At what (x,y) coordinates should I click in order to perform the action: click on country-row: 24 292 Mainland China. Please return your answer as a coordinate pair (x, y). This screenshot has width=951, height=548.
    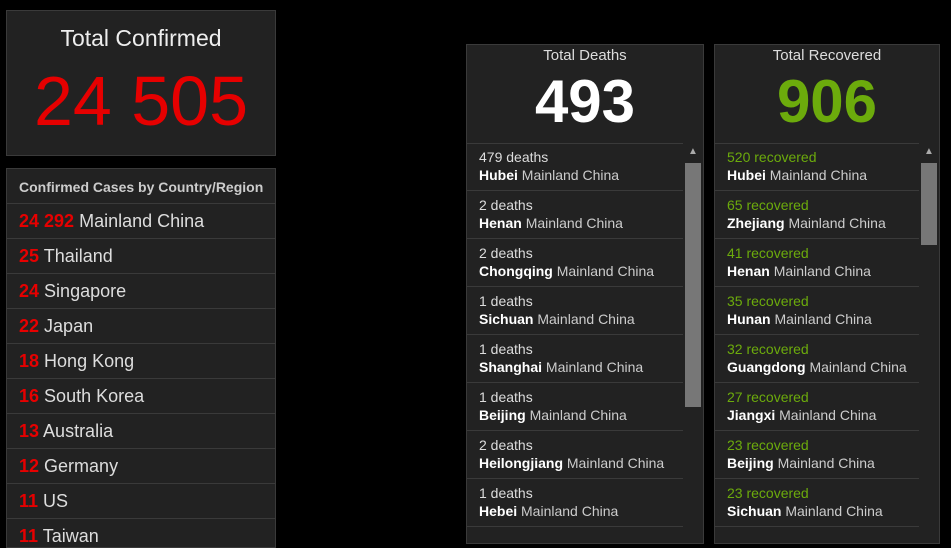
    Looking at the image, I should click on (141, 221).